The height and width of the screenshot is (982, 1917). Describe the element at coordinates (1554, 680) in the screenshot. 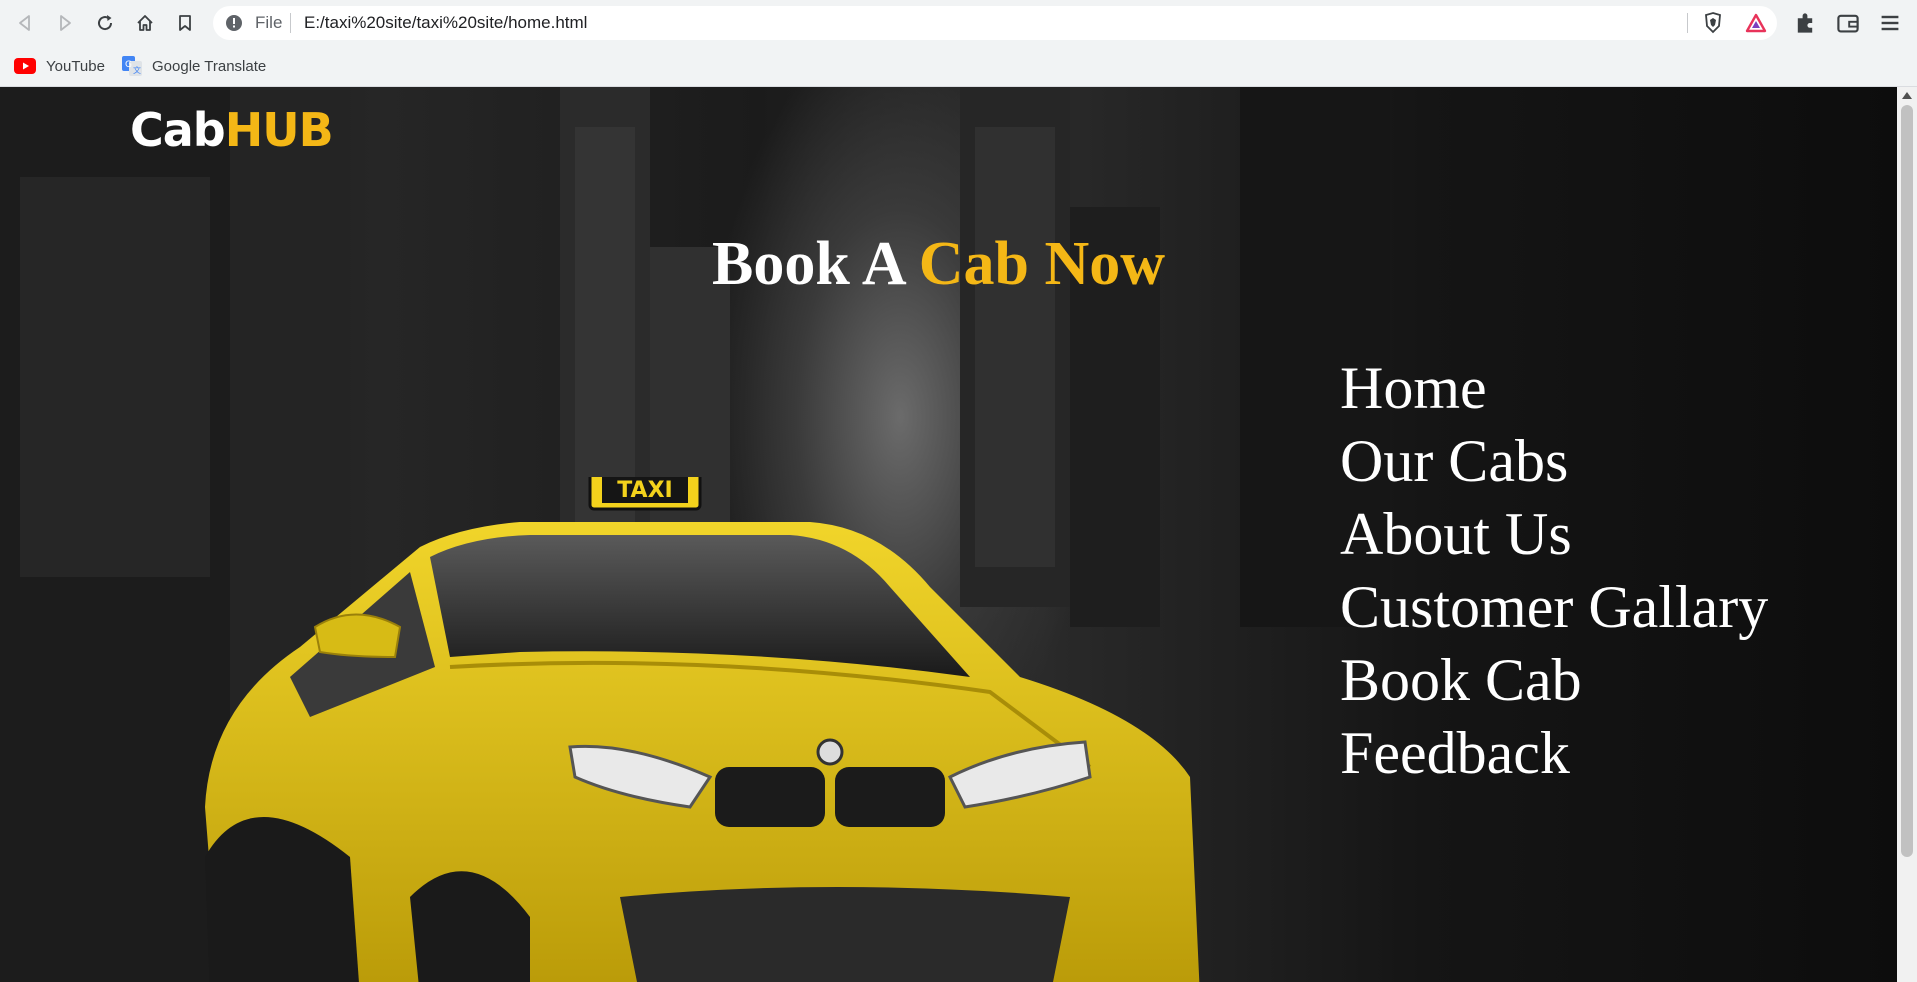

I see `nav-book-cab: Book Cab` at that location.